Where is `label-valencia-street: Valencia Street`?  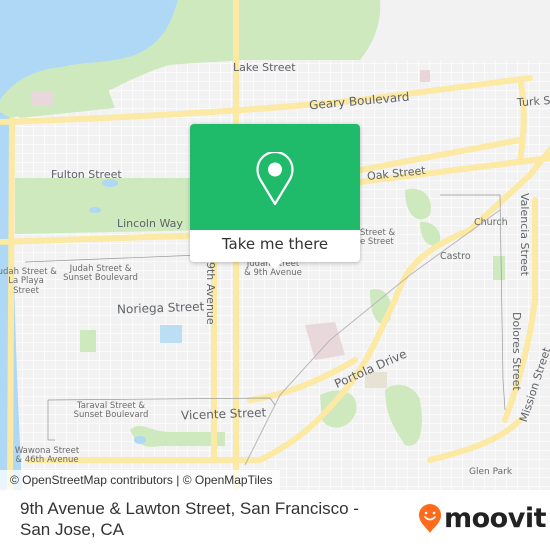
label-valencia-street: Valencia Street is located at coordinates (524, 234).